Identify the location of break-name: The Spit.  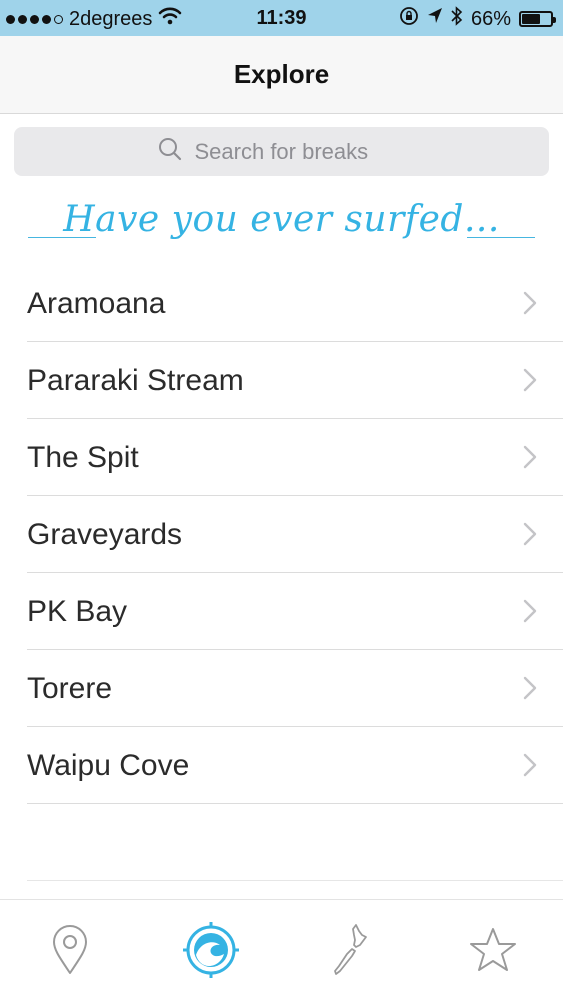
(83, 457).